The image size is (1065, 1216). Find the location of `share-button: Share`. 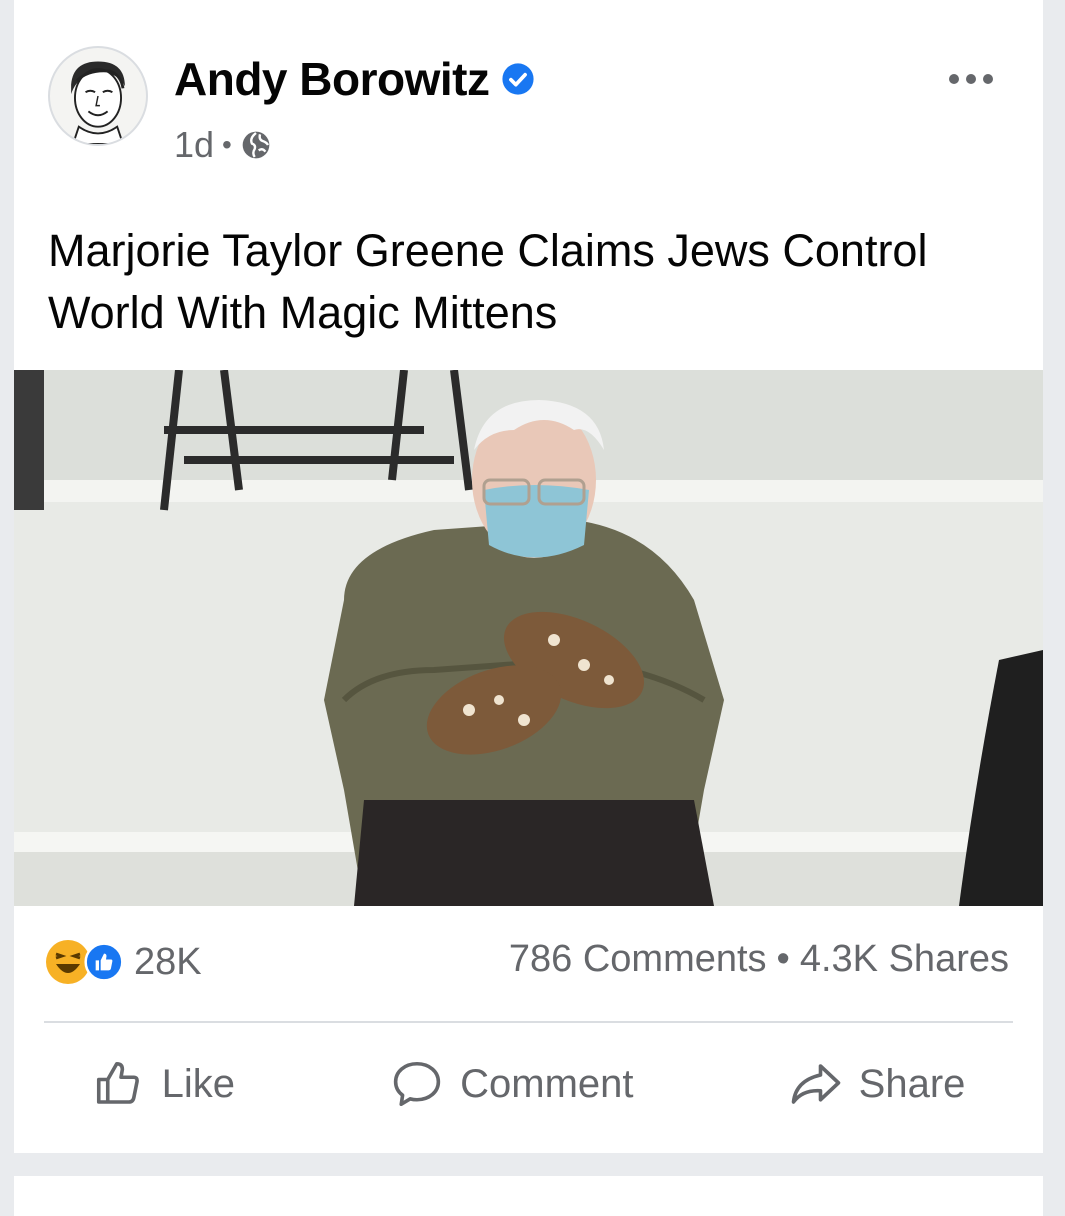

share-button: Share is located at coordinates (877, 1084).